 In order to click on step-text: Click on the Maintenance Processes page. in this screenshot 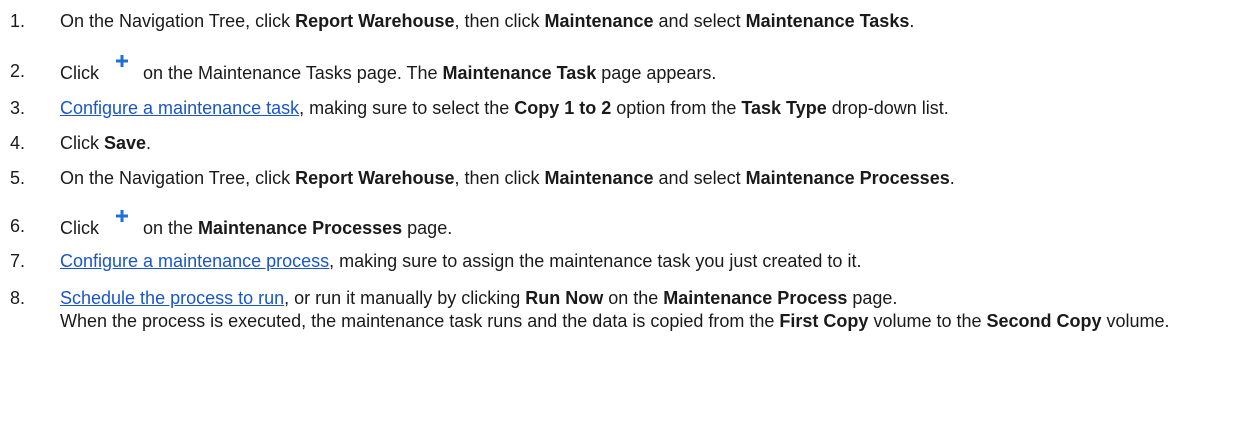, I will do `click(655, 225)`.